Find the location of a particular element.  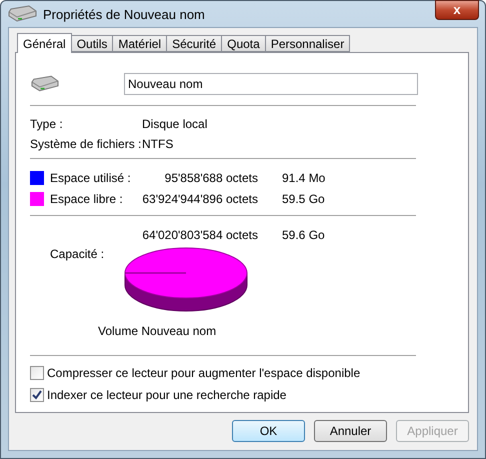

space-bytes: 63'924'944'896 octets is located at coordinates (200, 199).